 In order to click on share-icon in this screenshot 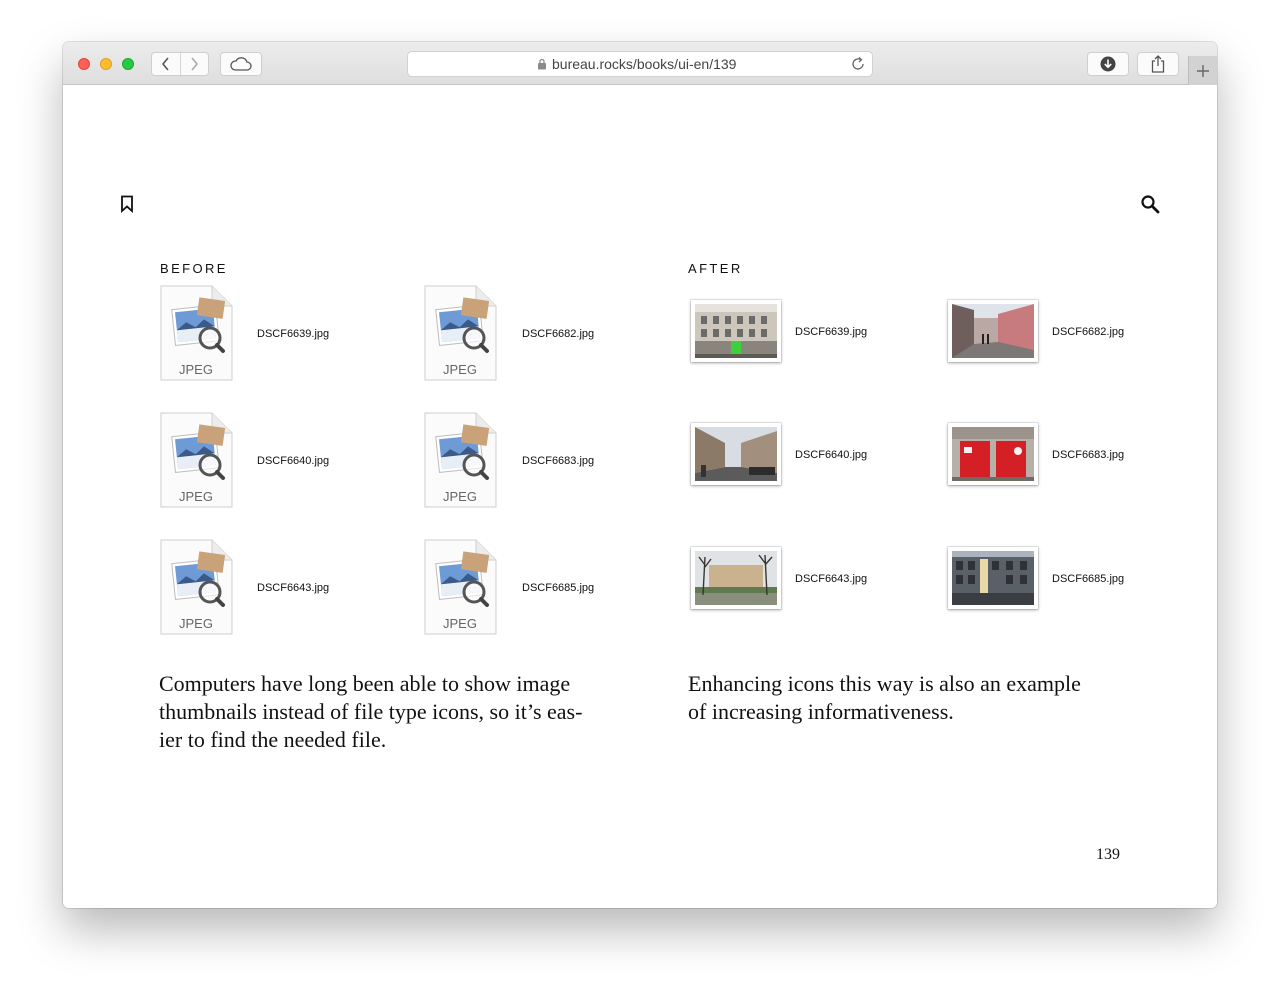, I will do `click(1158, 64)`.